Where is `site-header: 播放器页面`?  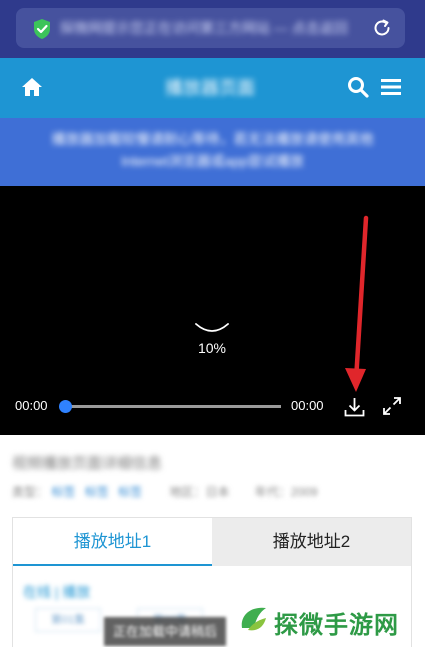 site-header: 播放器页面 is located at coordinates (212, 88).